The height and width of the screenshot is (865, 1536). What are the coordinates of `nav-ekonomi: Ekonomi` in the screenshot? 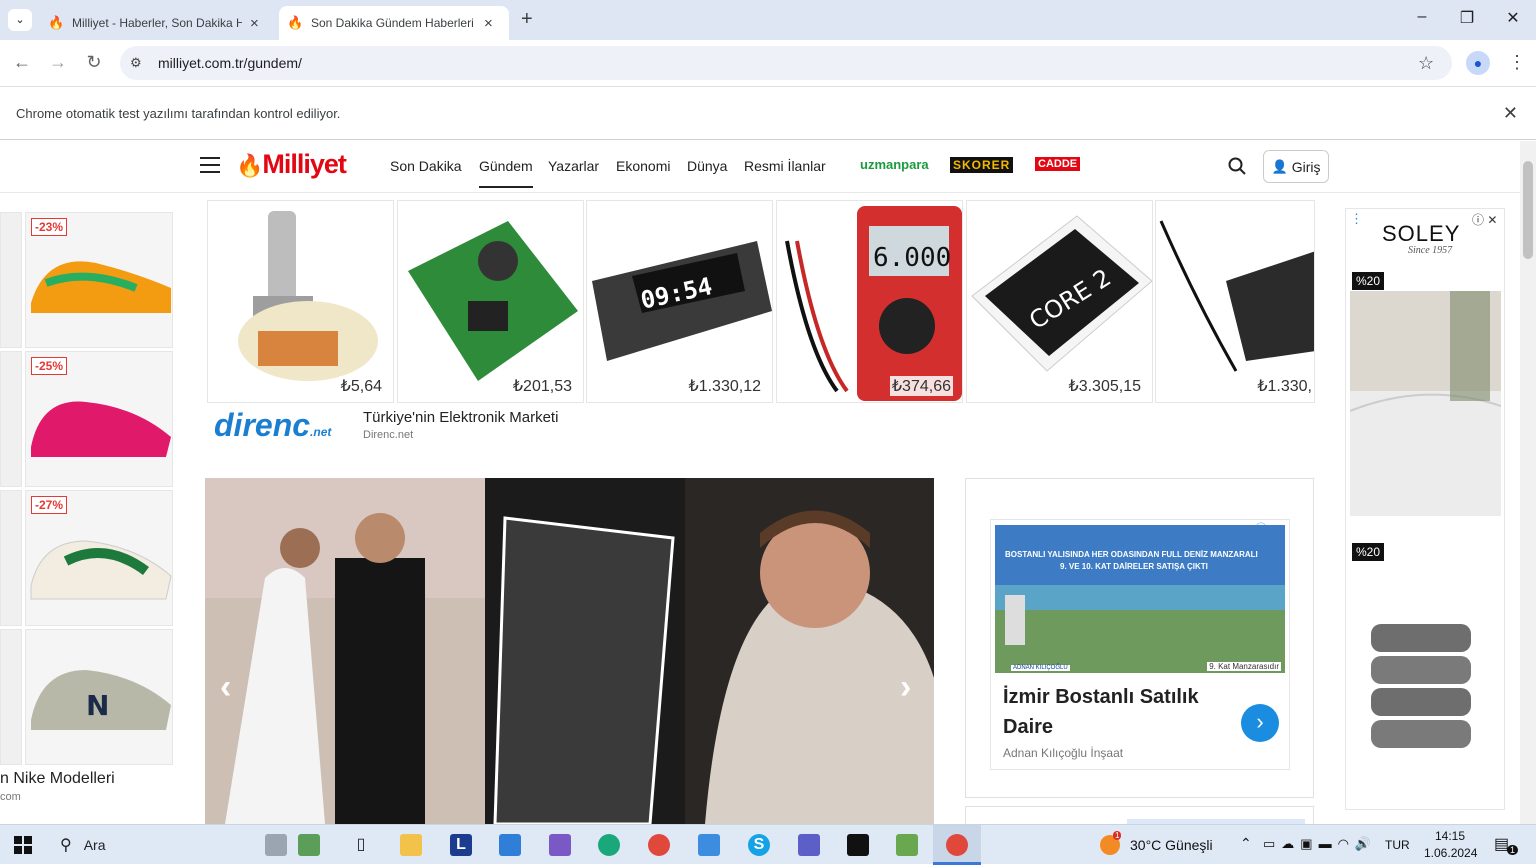 It's located at (643, 166).